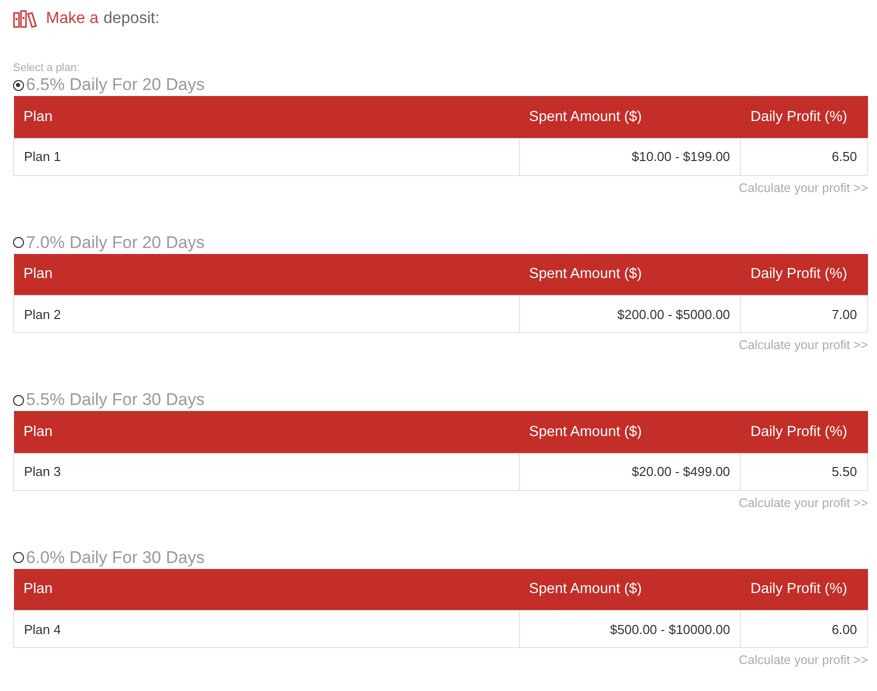  Describe the element at coordinates (72, 19) in the screenshot. I see `heading-accent: Make a` at that location.